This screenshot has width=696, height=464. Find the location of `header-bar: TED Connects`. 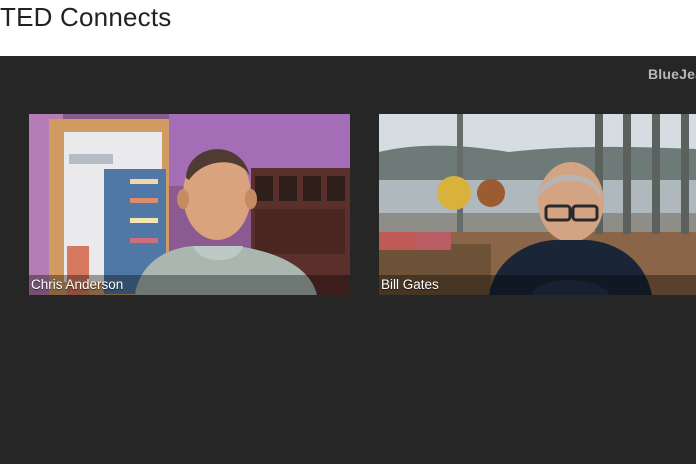

header-bar: TED Connects is located at coordinates (348, 28).